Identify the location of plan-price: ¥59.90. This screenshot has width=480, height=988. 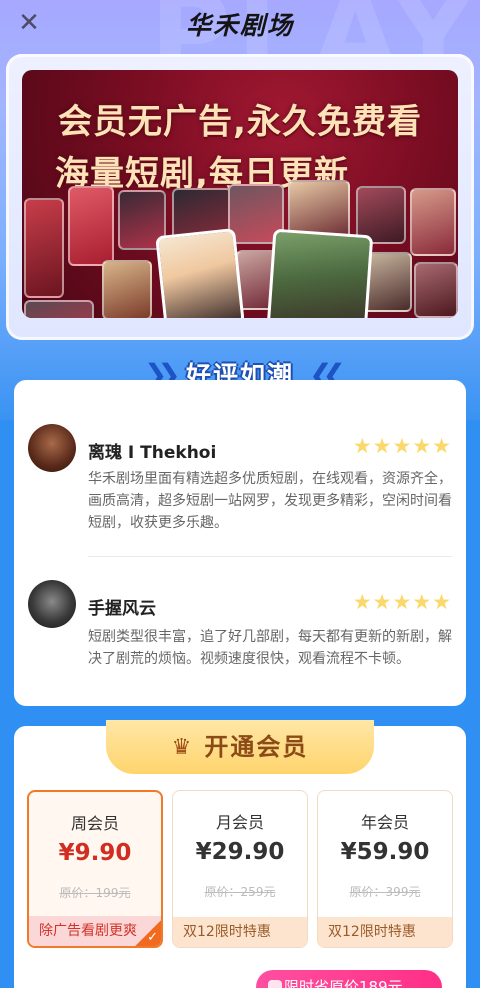
(385, 852).